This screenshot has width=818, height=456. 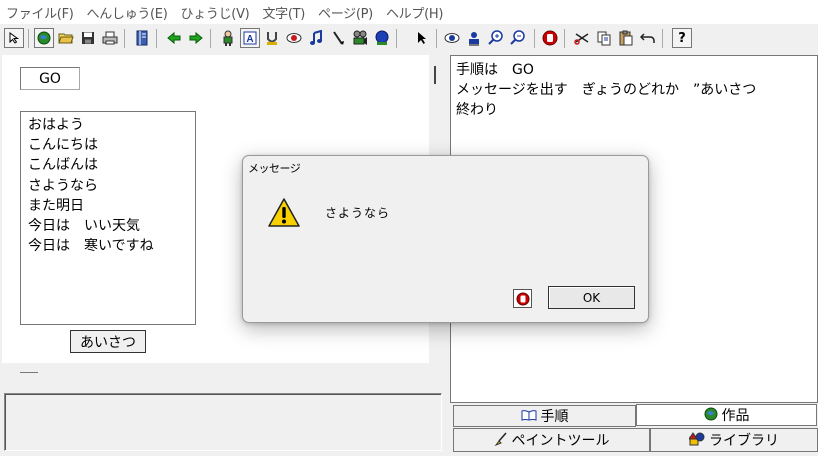 I want to click on world-icon, so click(x=44, y=38).